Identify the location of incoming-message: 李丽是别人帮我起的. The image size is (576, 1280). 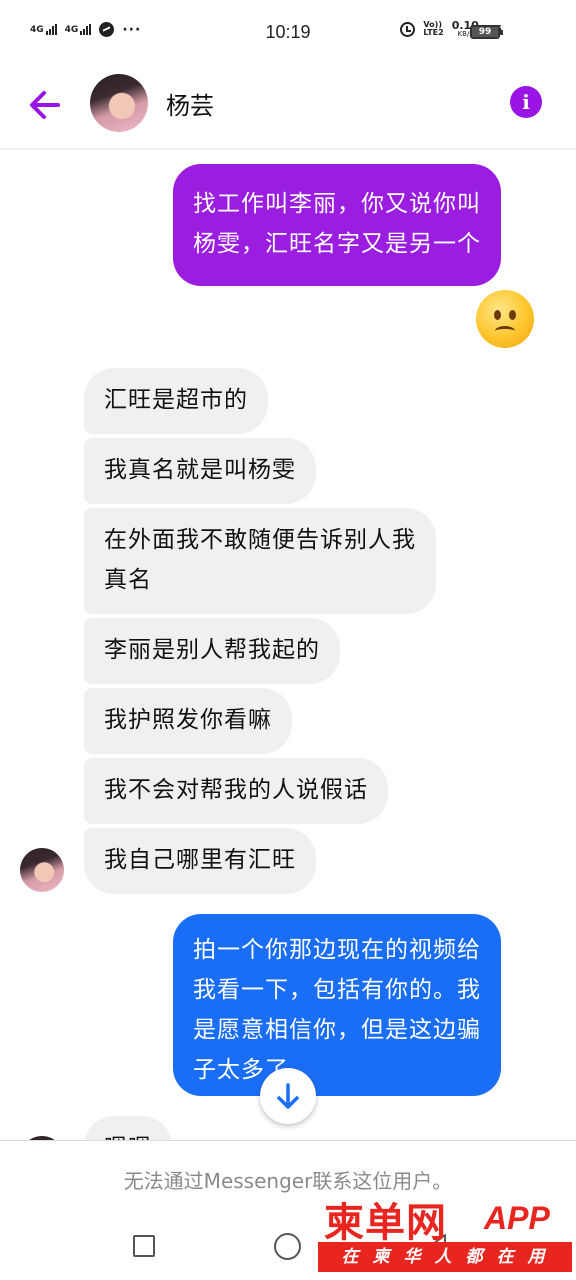
(212, 651).